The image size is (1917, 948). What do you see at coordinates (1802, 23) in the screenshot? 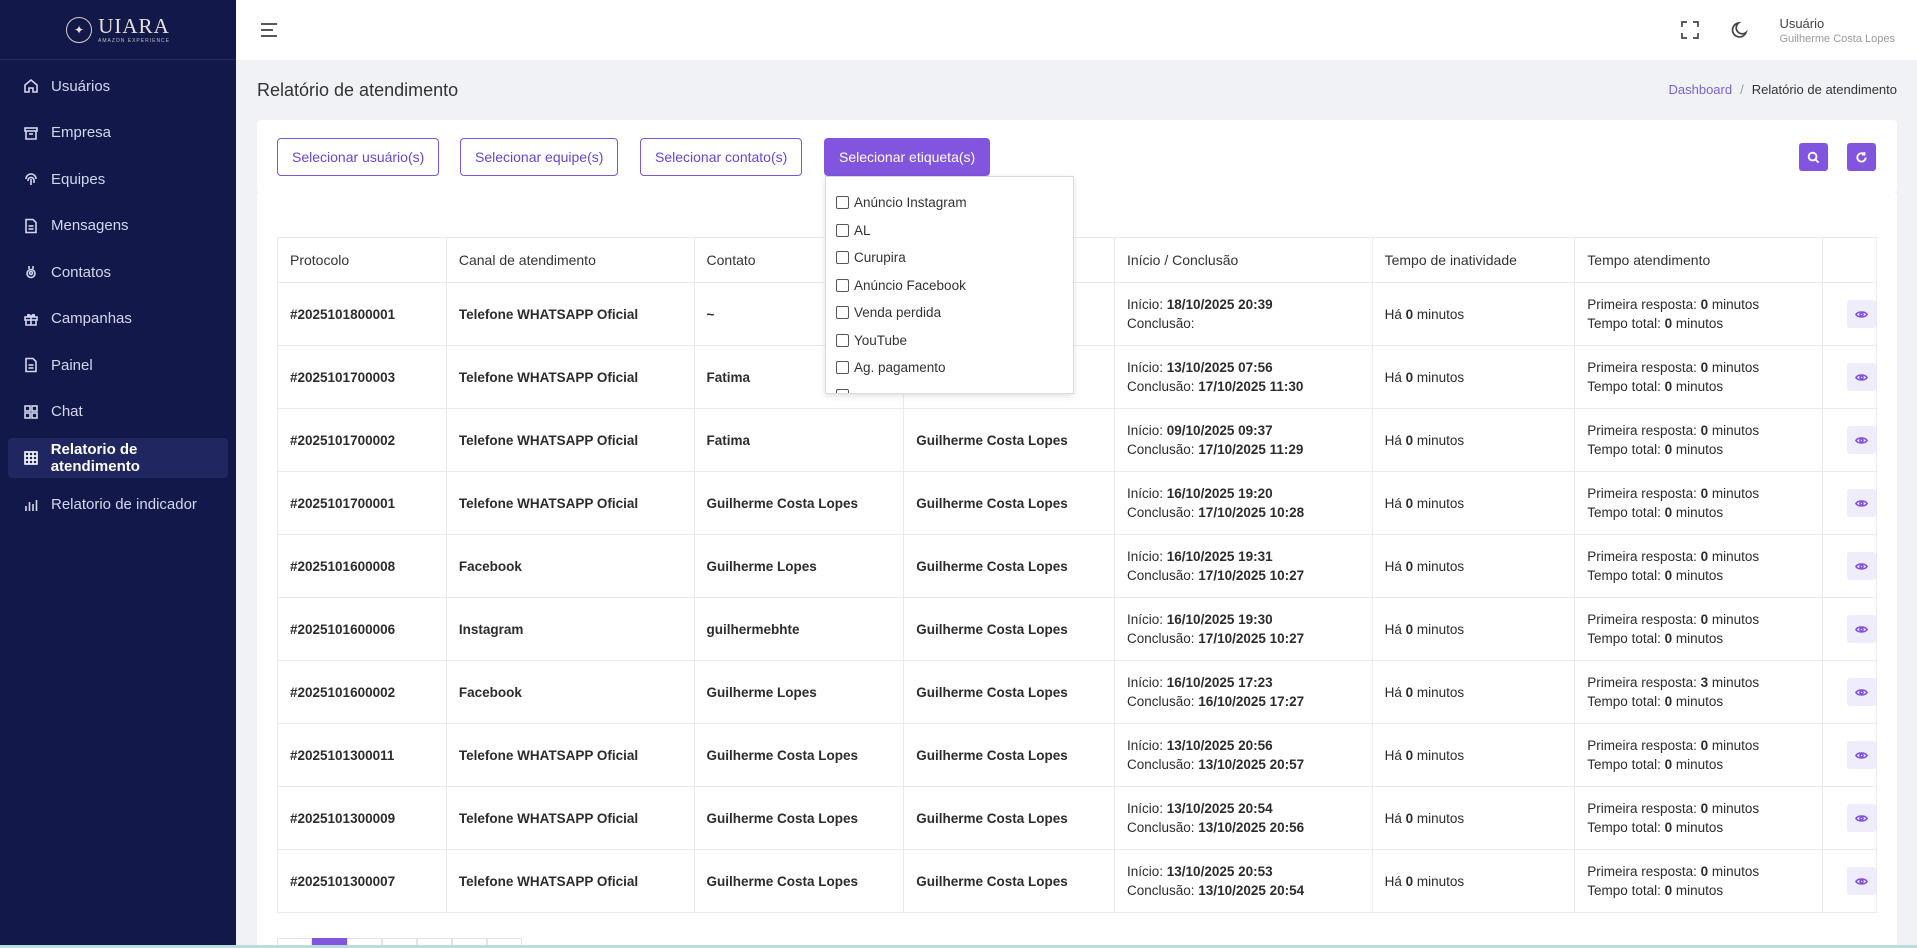
I see `user-role: Usuário` at bounding box center [1802, 23].